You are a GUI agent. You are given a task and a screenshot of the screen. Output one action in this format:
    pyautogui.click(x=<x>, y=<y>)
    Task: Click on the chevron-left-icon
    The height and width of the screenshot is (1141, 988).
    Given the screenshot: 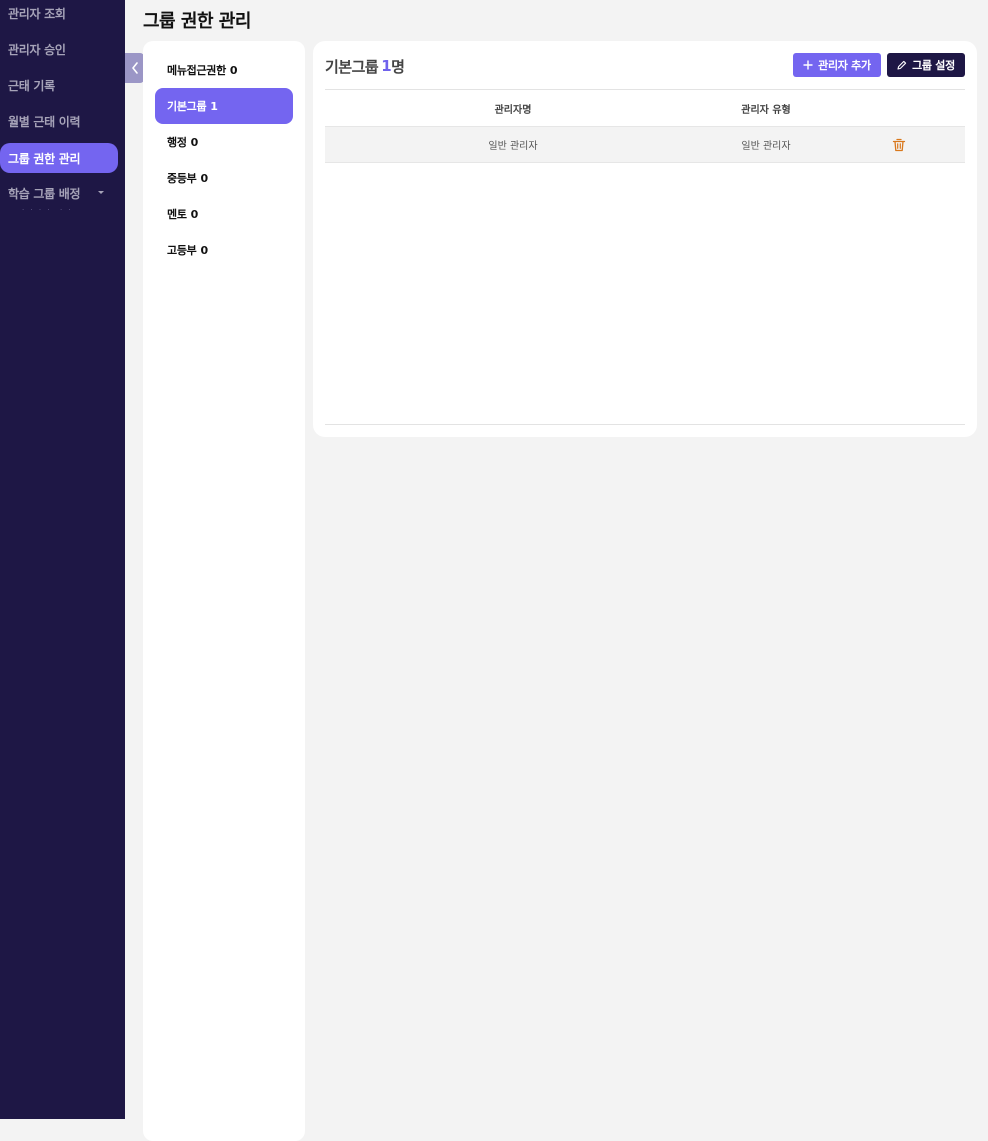 What is the action you would take?
    pyautogui.click(x=134, y=68)
    